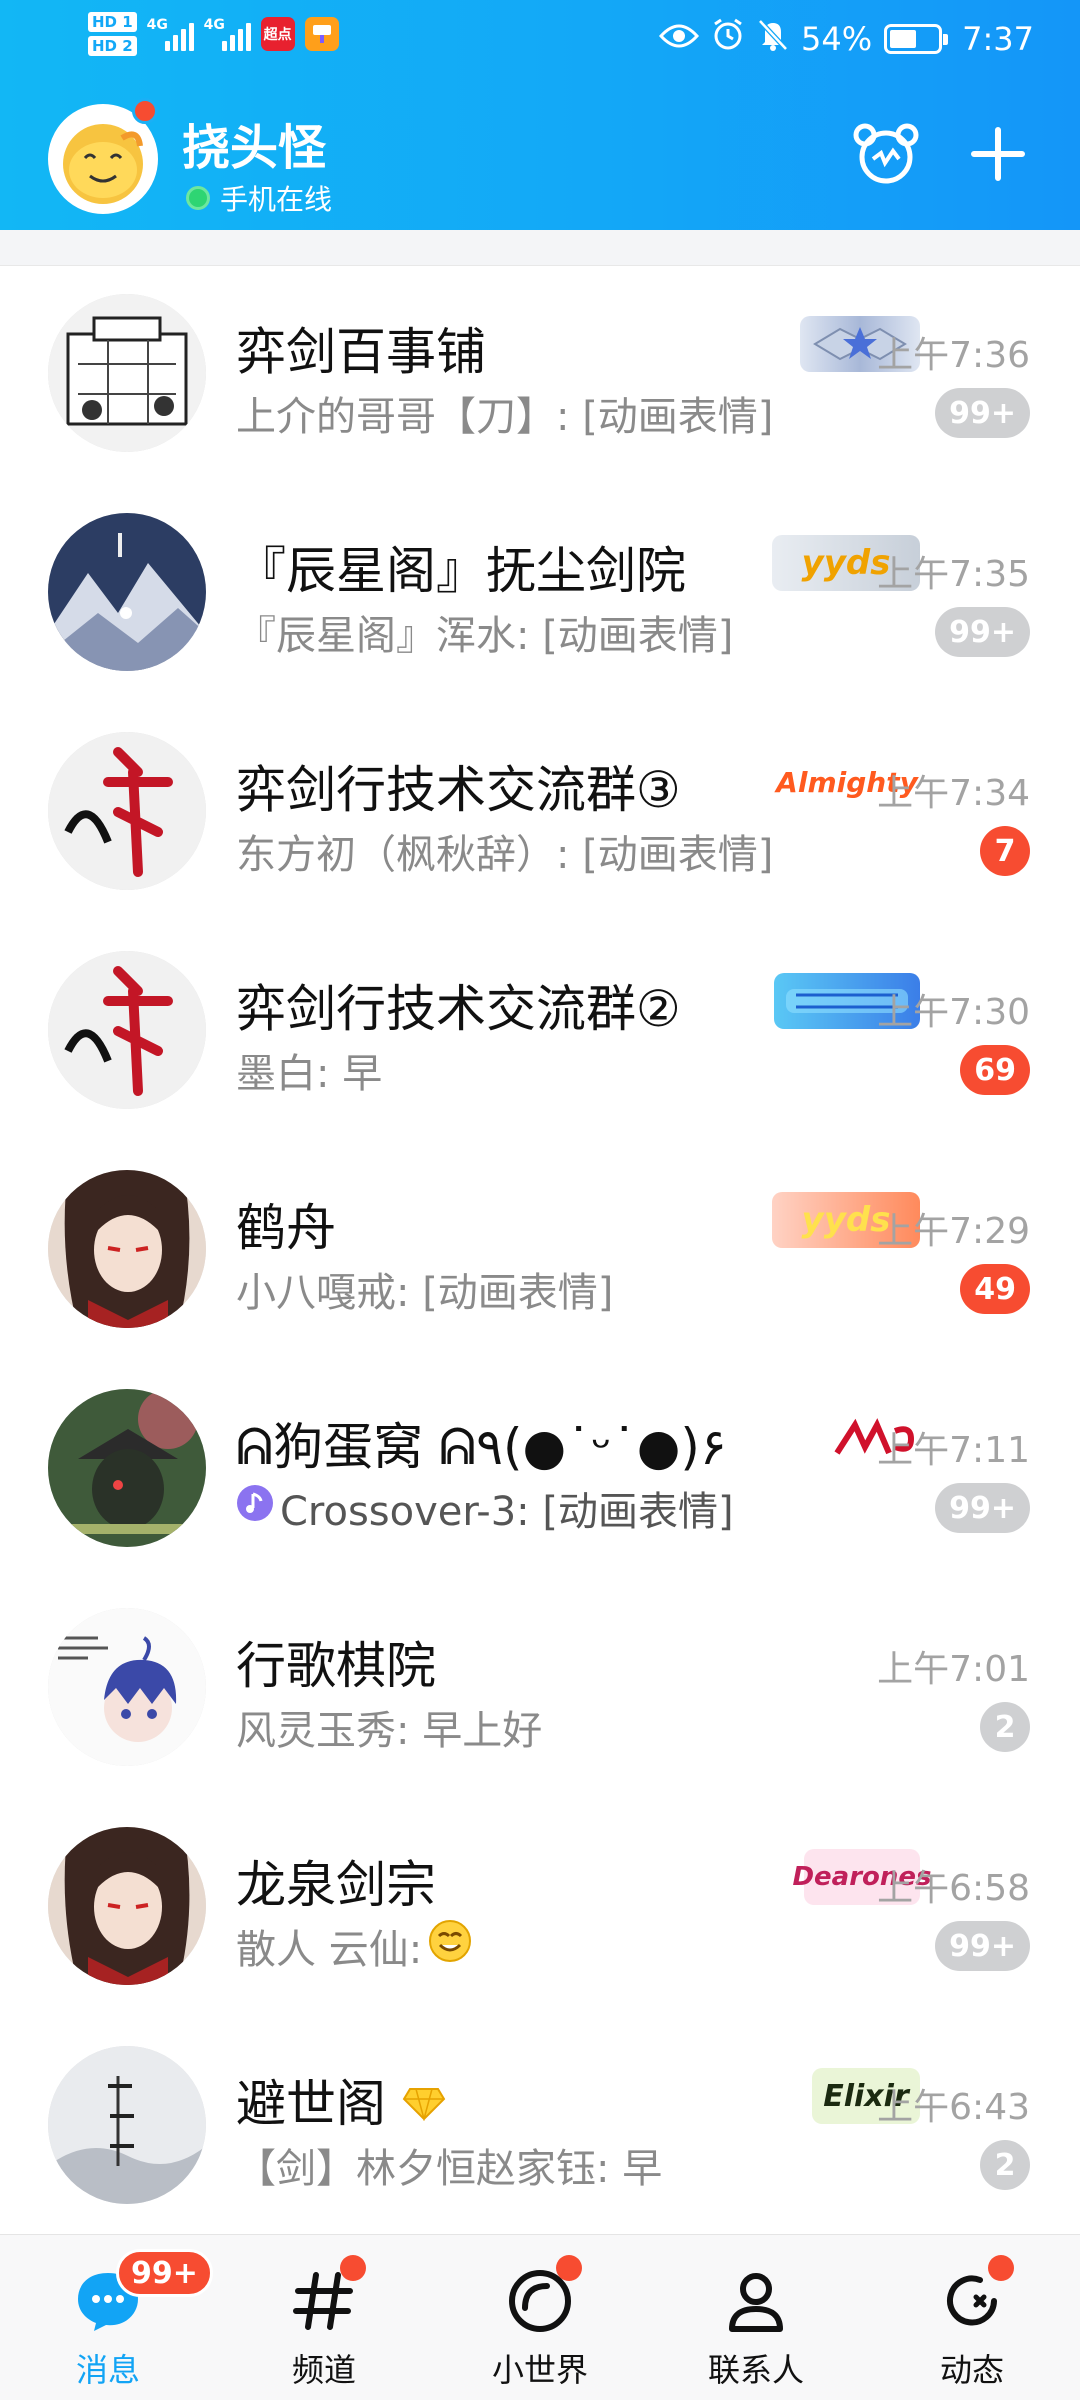 This screenshot has height=2400, width=1080. I want to click on hd2-indicator: HD 2, so click(112, 46).